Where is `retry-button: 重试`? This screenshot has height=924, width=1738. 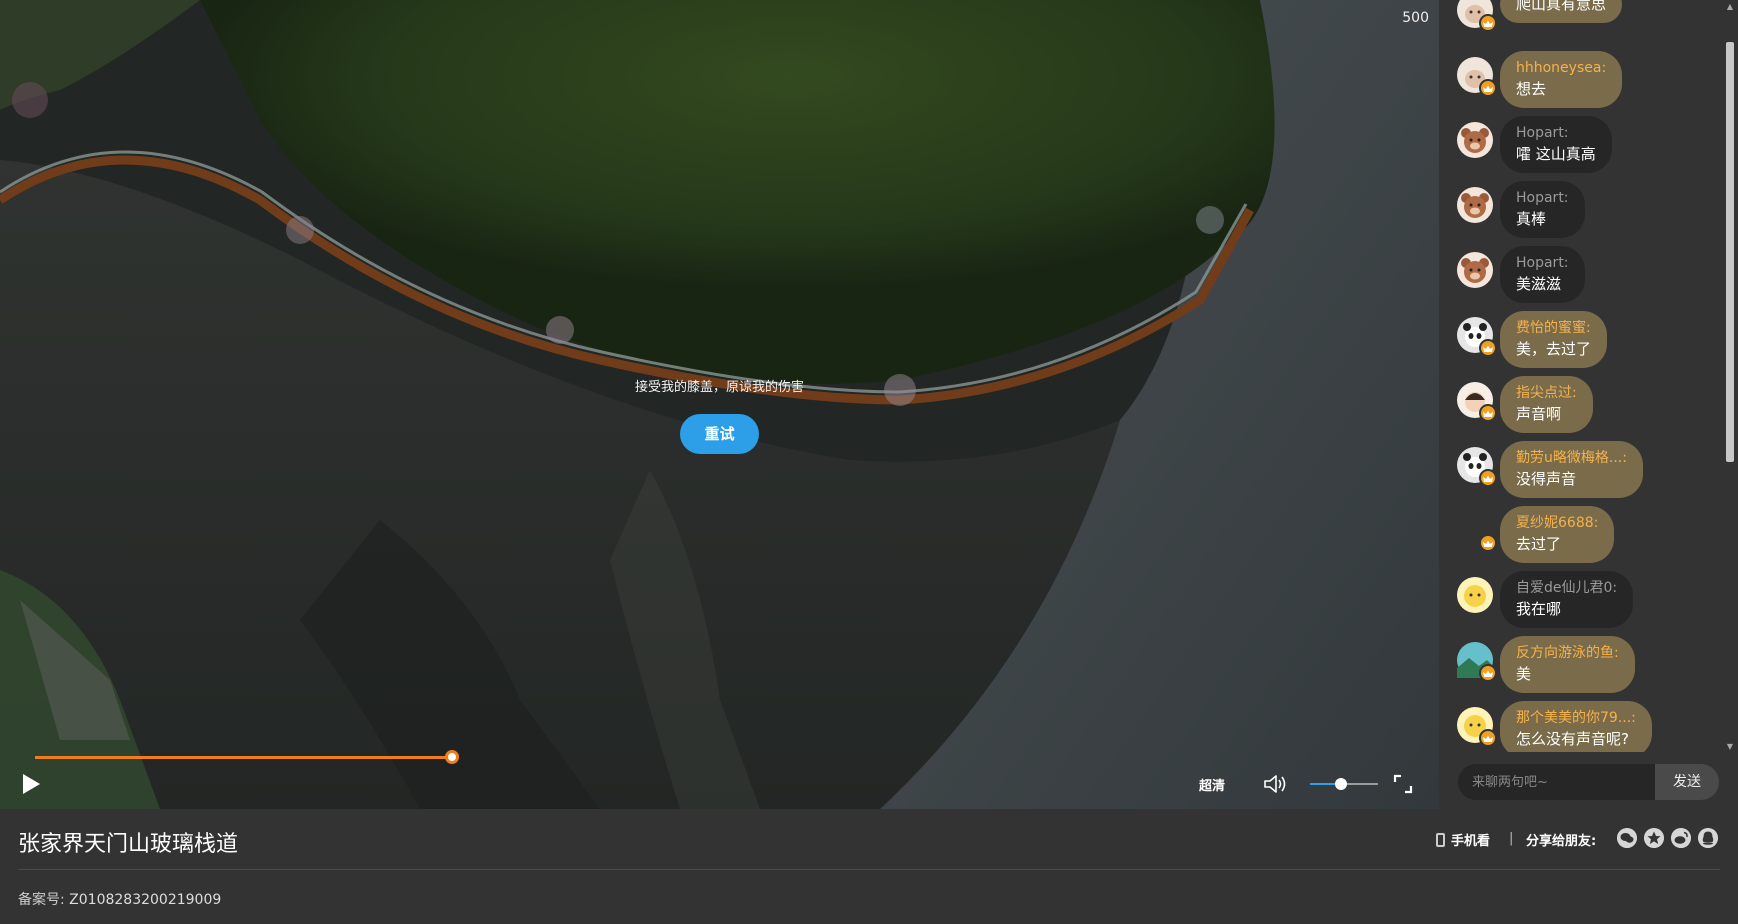
retry-button: 重试 is located at coordinates (719, 434).